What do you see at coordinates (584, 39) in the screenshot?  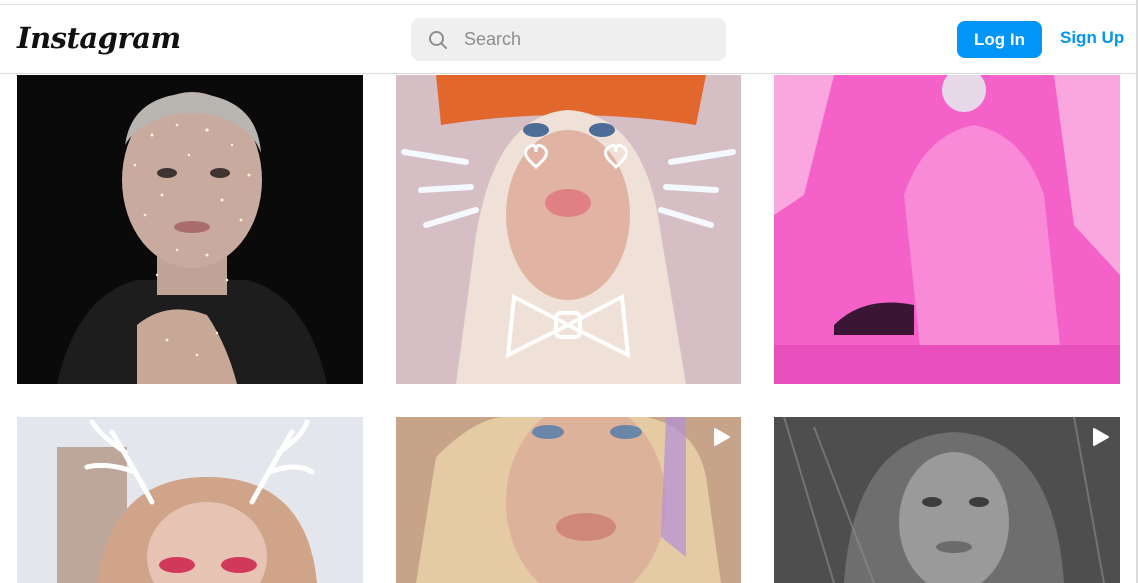 I see `search-input` at bounding box center [584, 39].